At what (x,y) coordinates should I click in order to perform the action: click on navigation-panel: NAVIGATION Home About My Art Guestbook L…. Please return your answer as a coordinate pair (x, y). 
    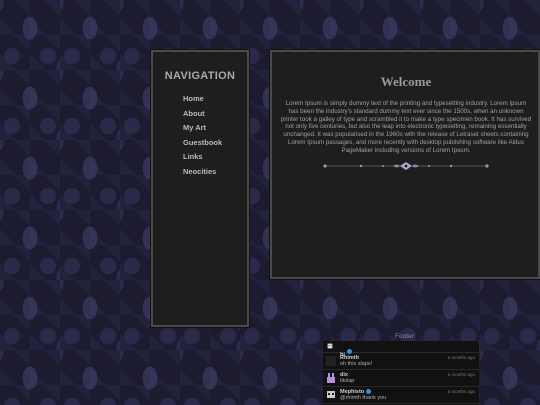
    Looking at the image, I should click on (200, 188).